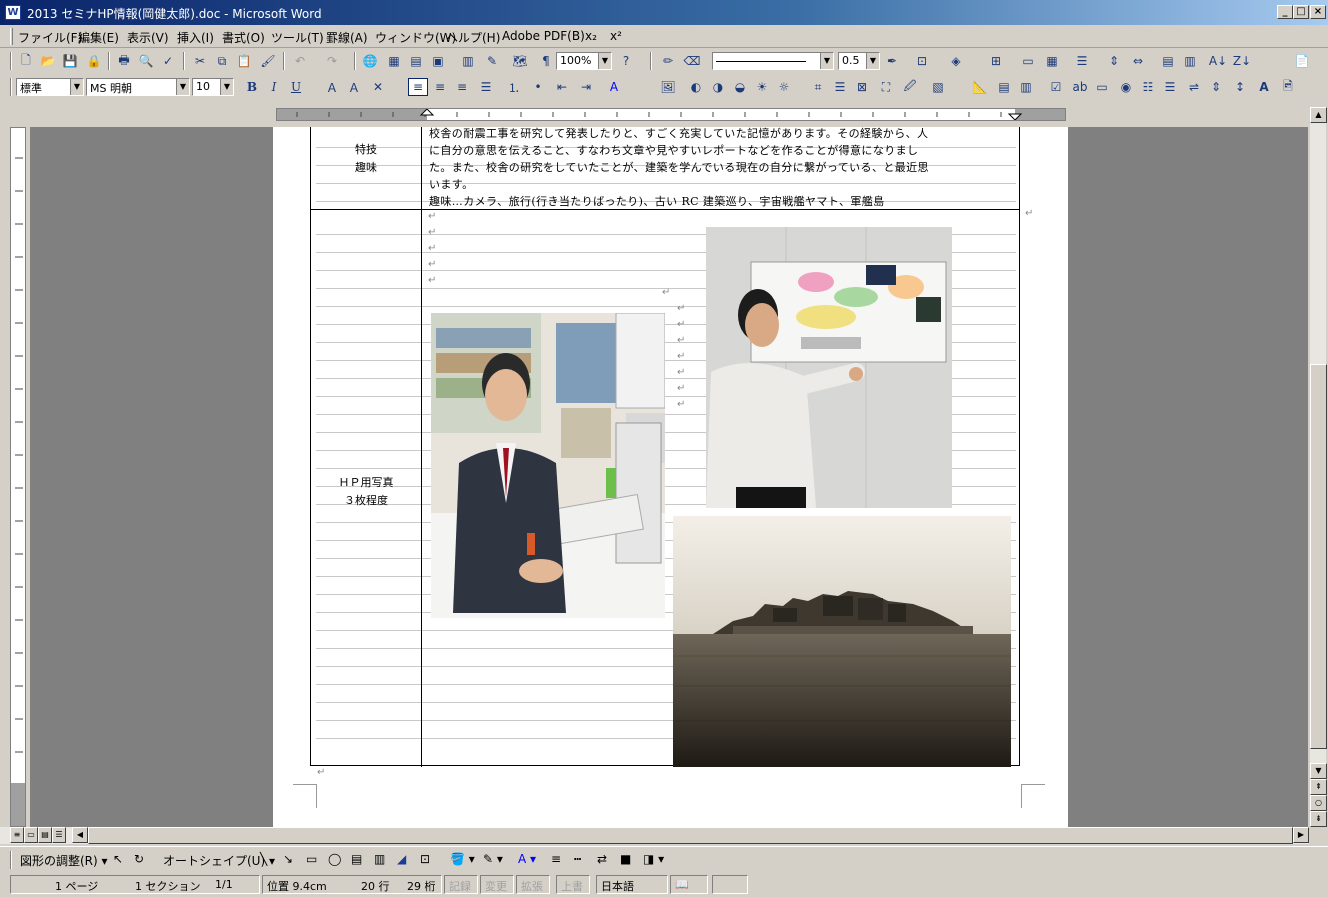 The image size is (1328, 897). What do you see at coordinates (219, 860) in the screenshot?
I see `autoshape-menu: オートシェイプ(U) ▾` at bounding box center [219, 860].